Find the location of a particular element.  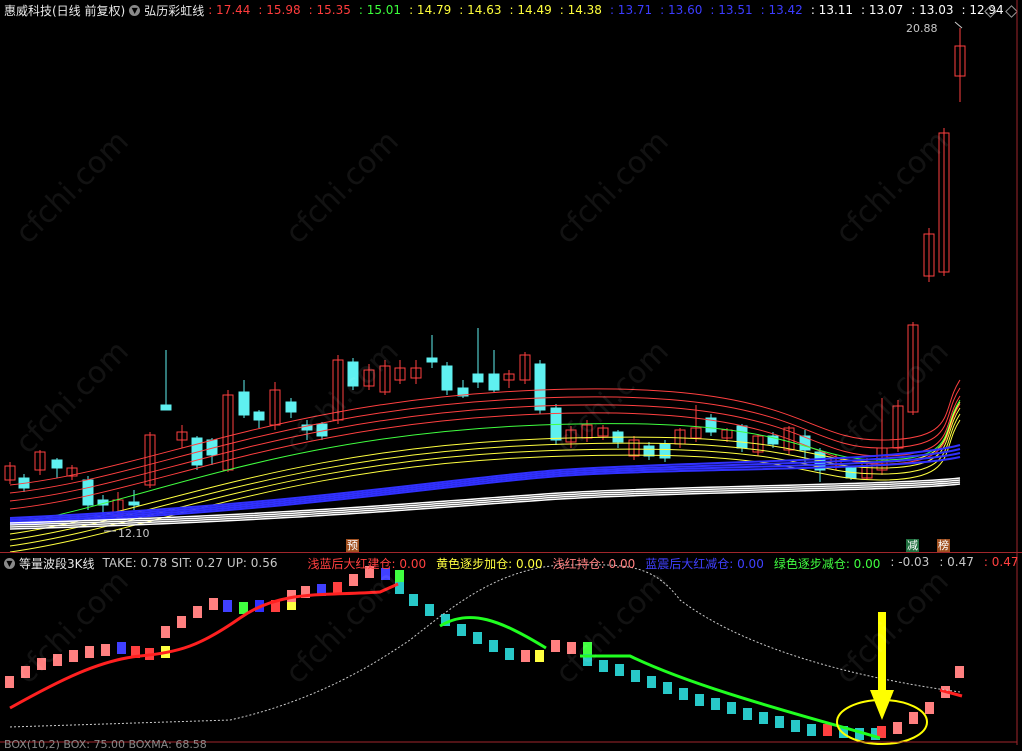

sub-value-7: : 0.47 is located at coordinates (956, 561).